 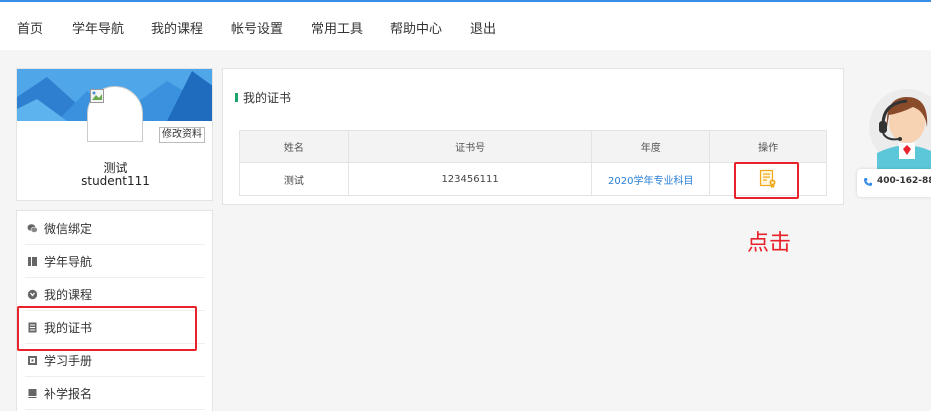 I want to click on panel-title: 我的证书, so click(x=267, y=98).